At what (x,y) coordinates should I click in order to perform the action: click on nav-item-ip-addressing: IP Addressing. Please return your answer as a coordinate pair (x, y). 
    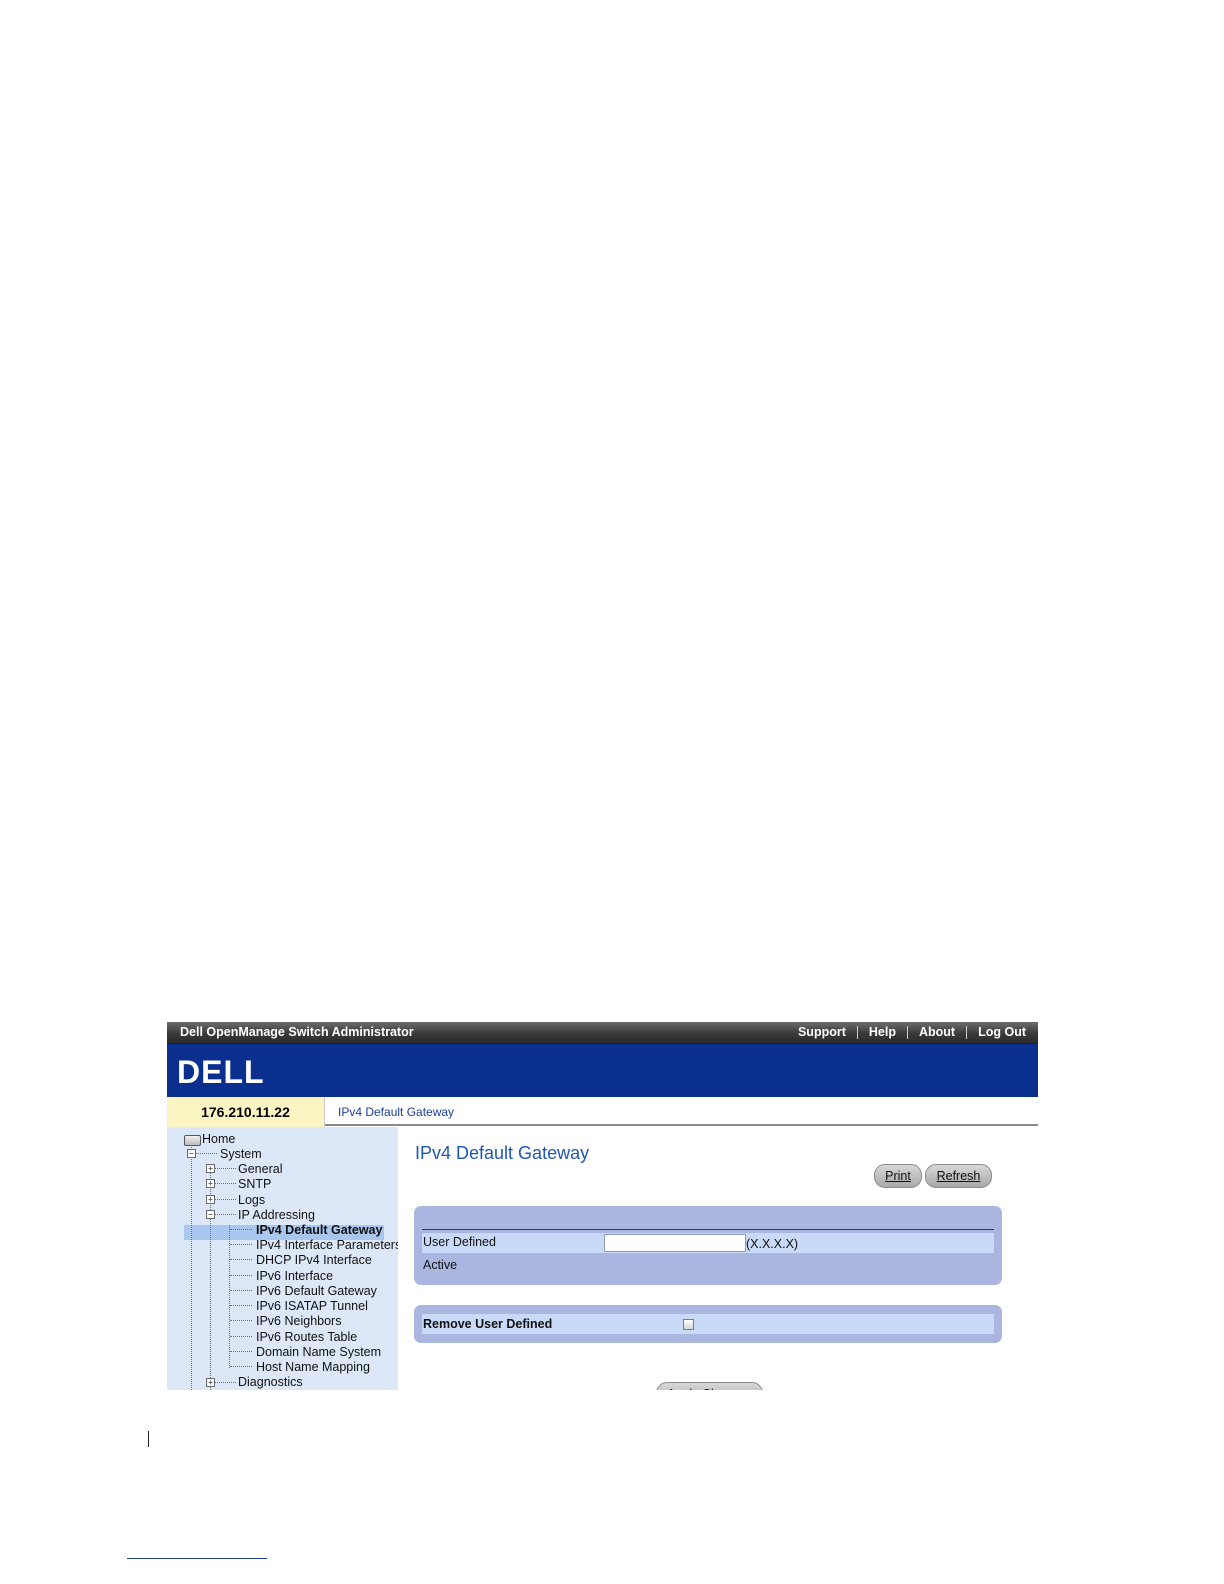
    Looking at the image, I should click on (276, 1215).